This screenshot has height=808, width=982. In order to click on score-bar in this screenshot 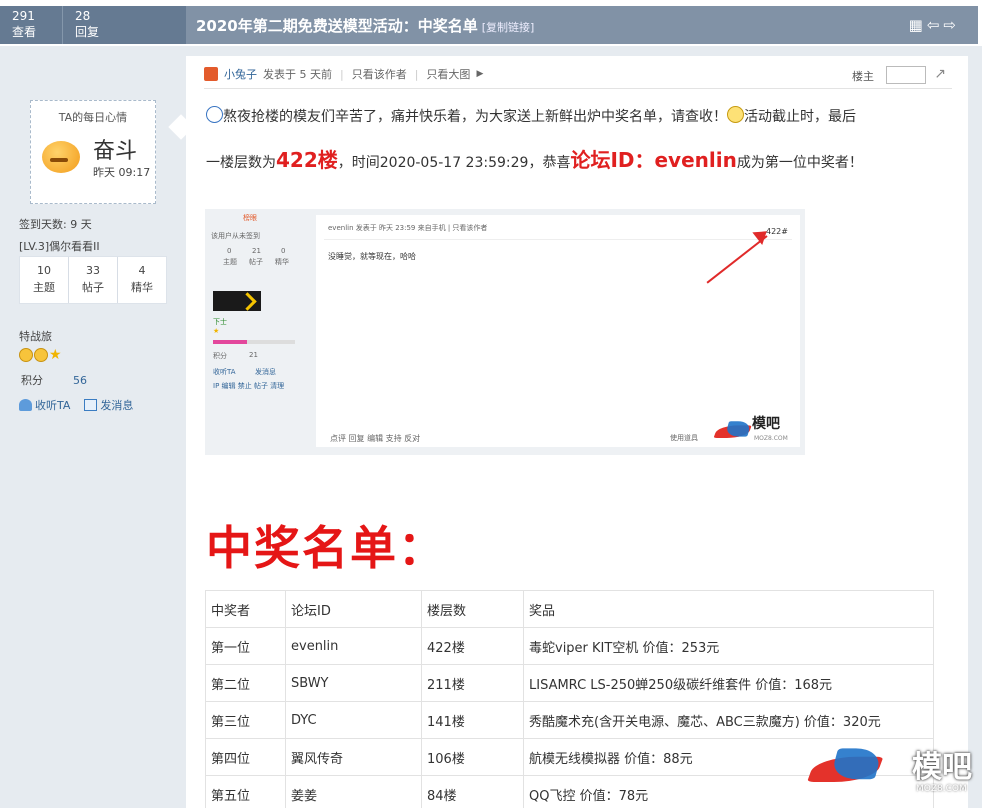, I will do `click(254, 342)`.